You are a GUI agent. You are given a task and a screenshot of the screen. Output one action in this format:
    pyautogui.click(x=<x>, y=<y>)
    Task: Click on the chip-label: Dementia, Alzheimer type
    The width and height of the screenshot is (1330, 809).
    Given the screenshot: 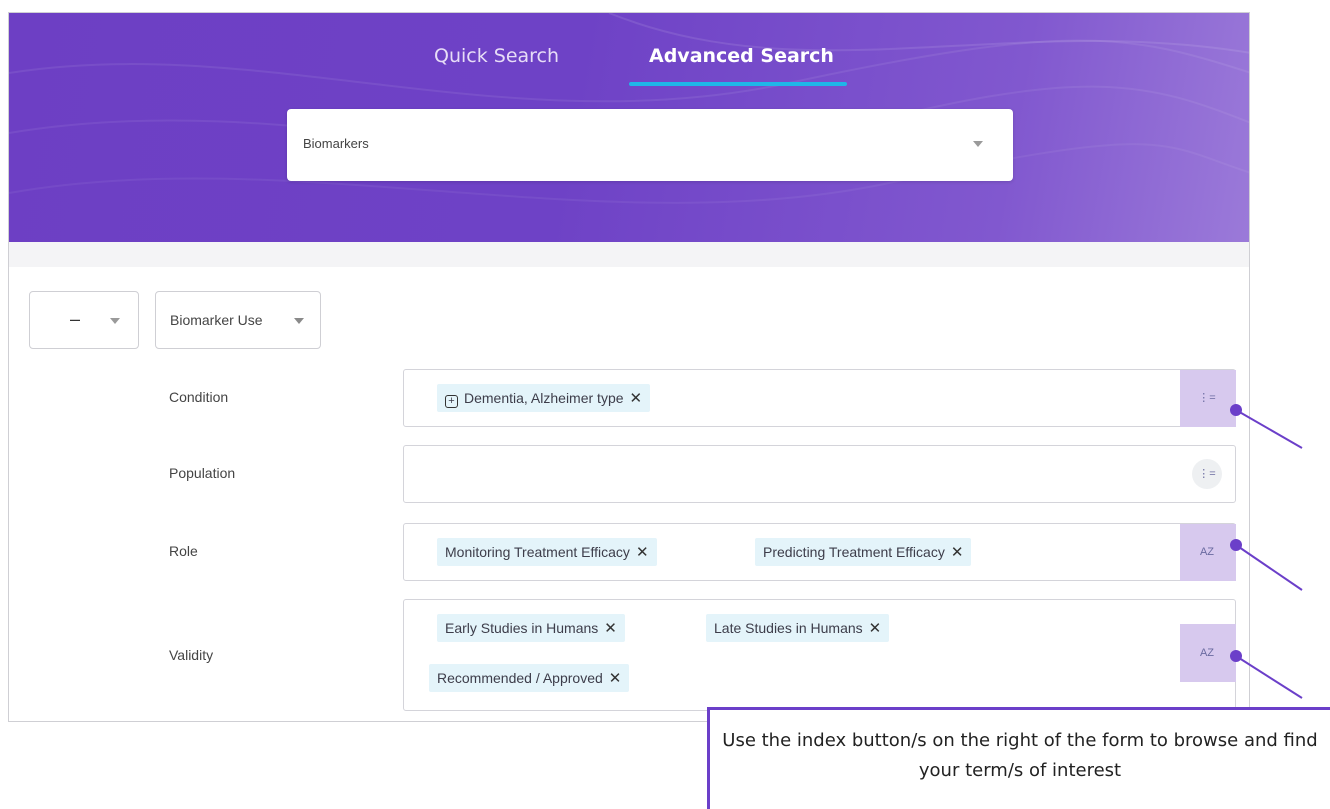 What is the action you would take?
    pyautogui.click(x=544, y=398)
    